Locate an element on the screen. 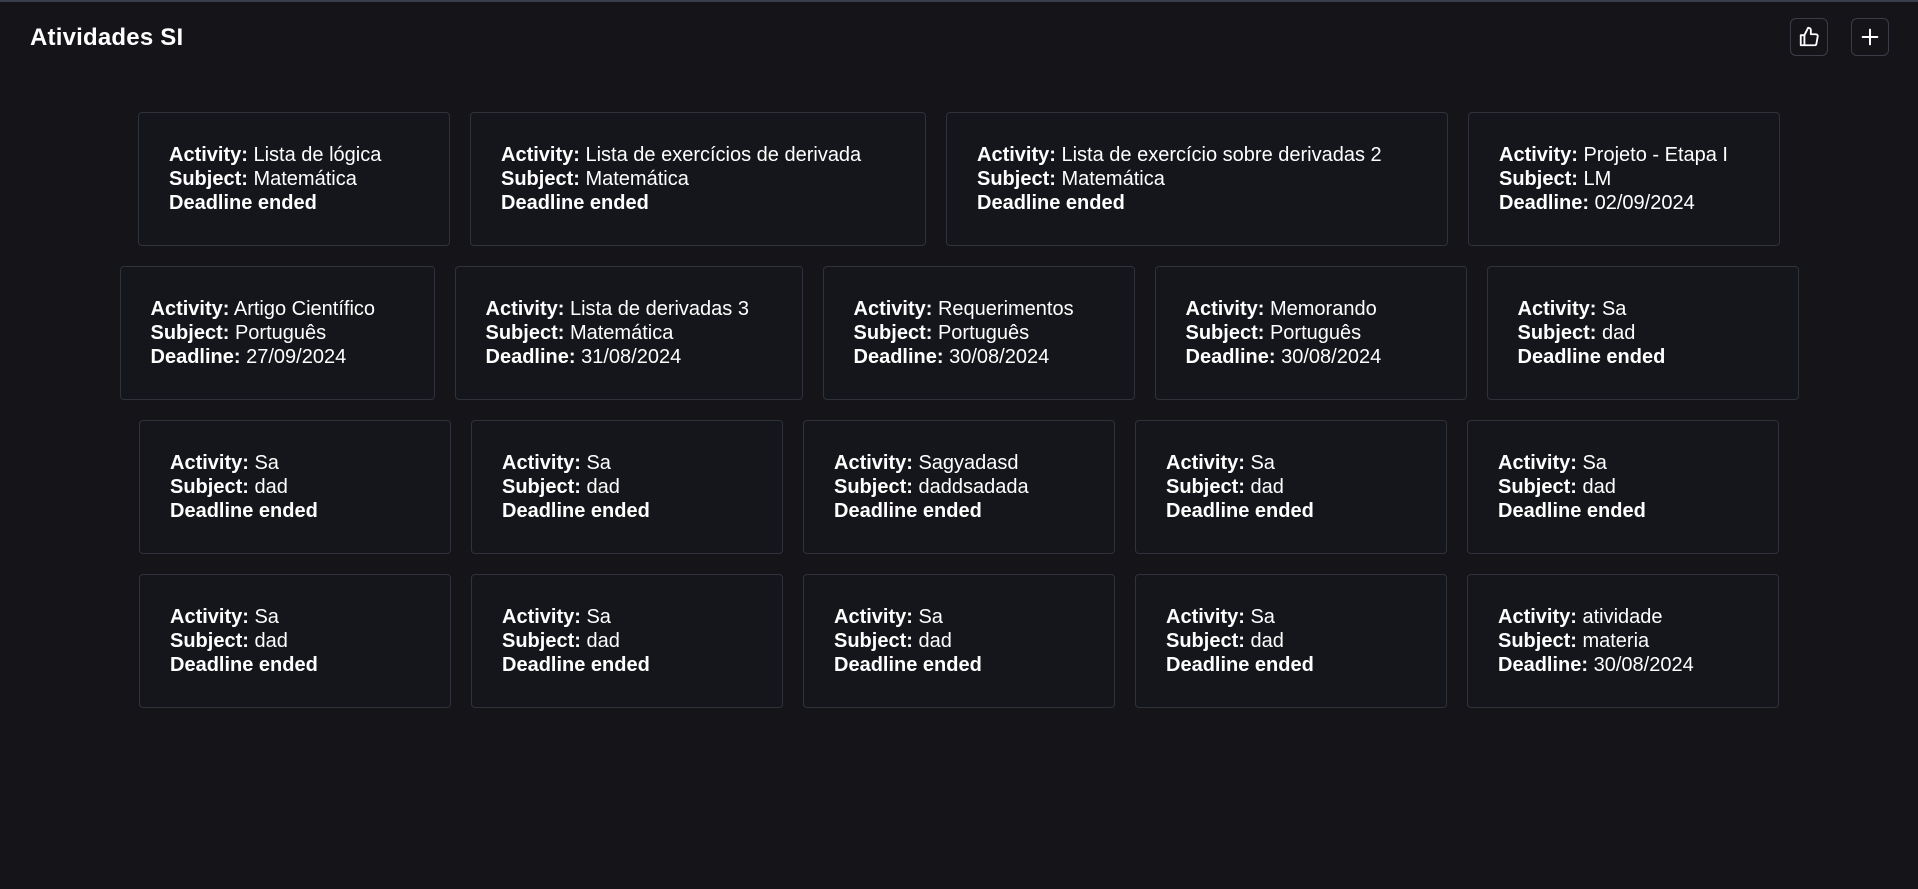 This screenshot has height=889, width=1918. activity-name: Sagyadasd is located at coordinates (968, 463).